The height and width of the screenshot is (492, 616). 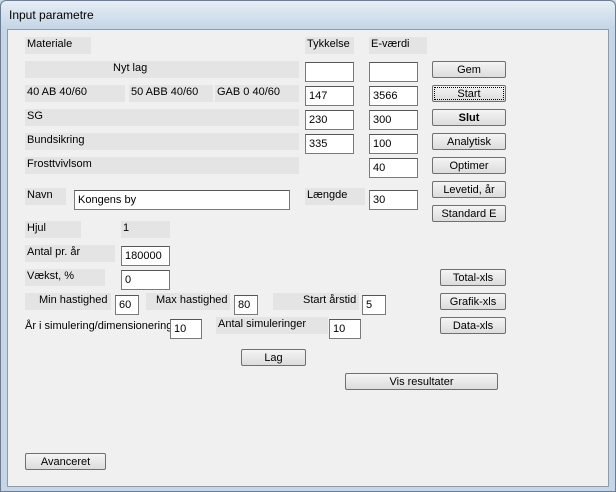 What do you see at coordinates (145, 280) in the screenshot?
I see `vaekst-input` at bounding box center [145, 280].